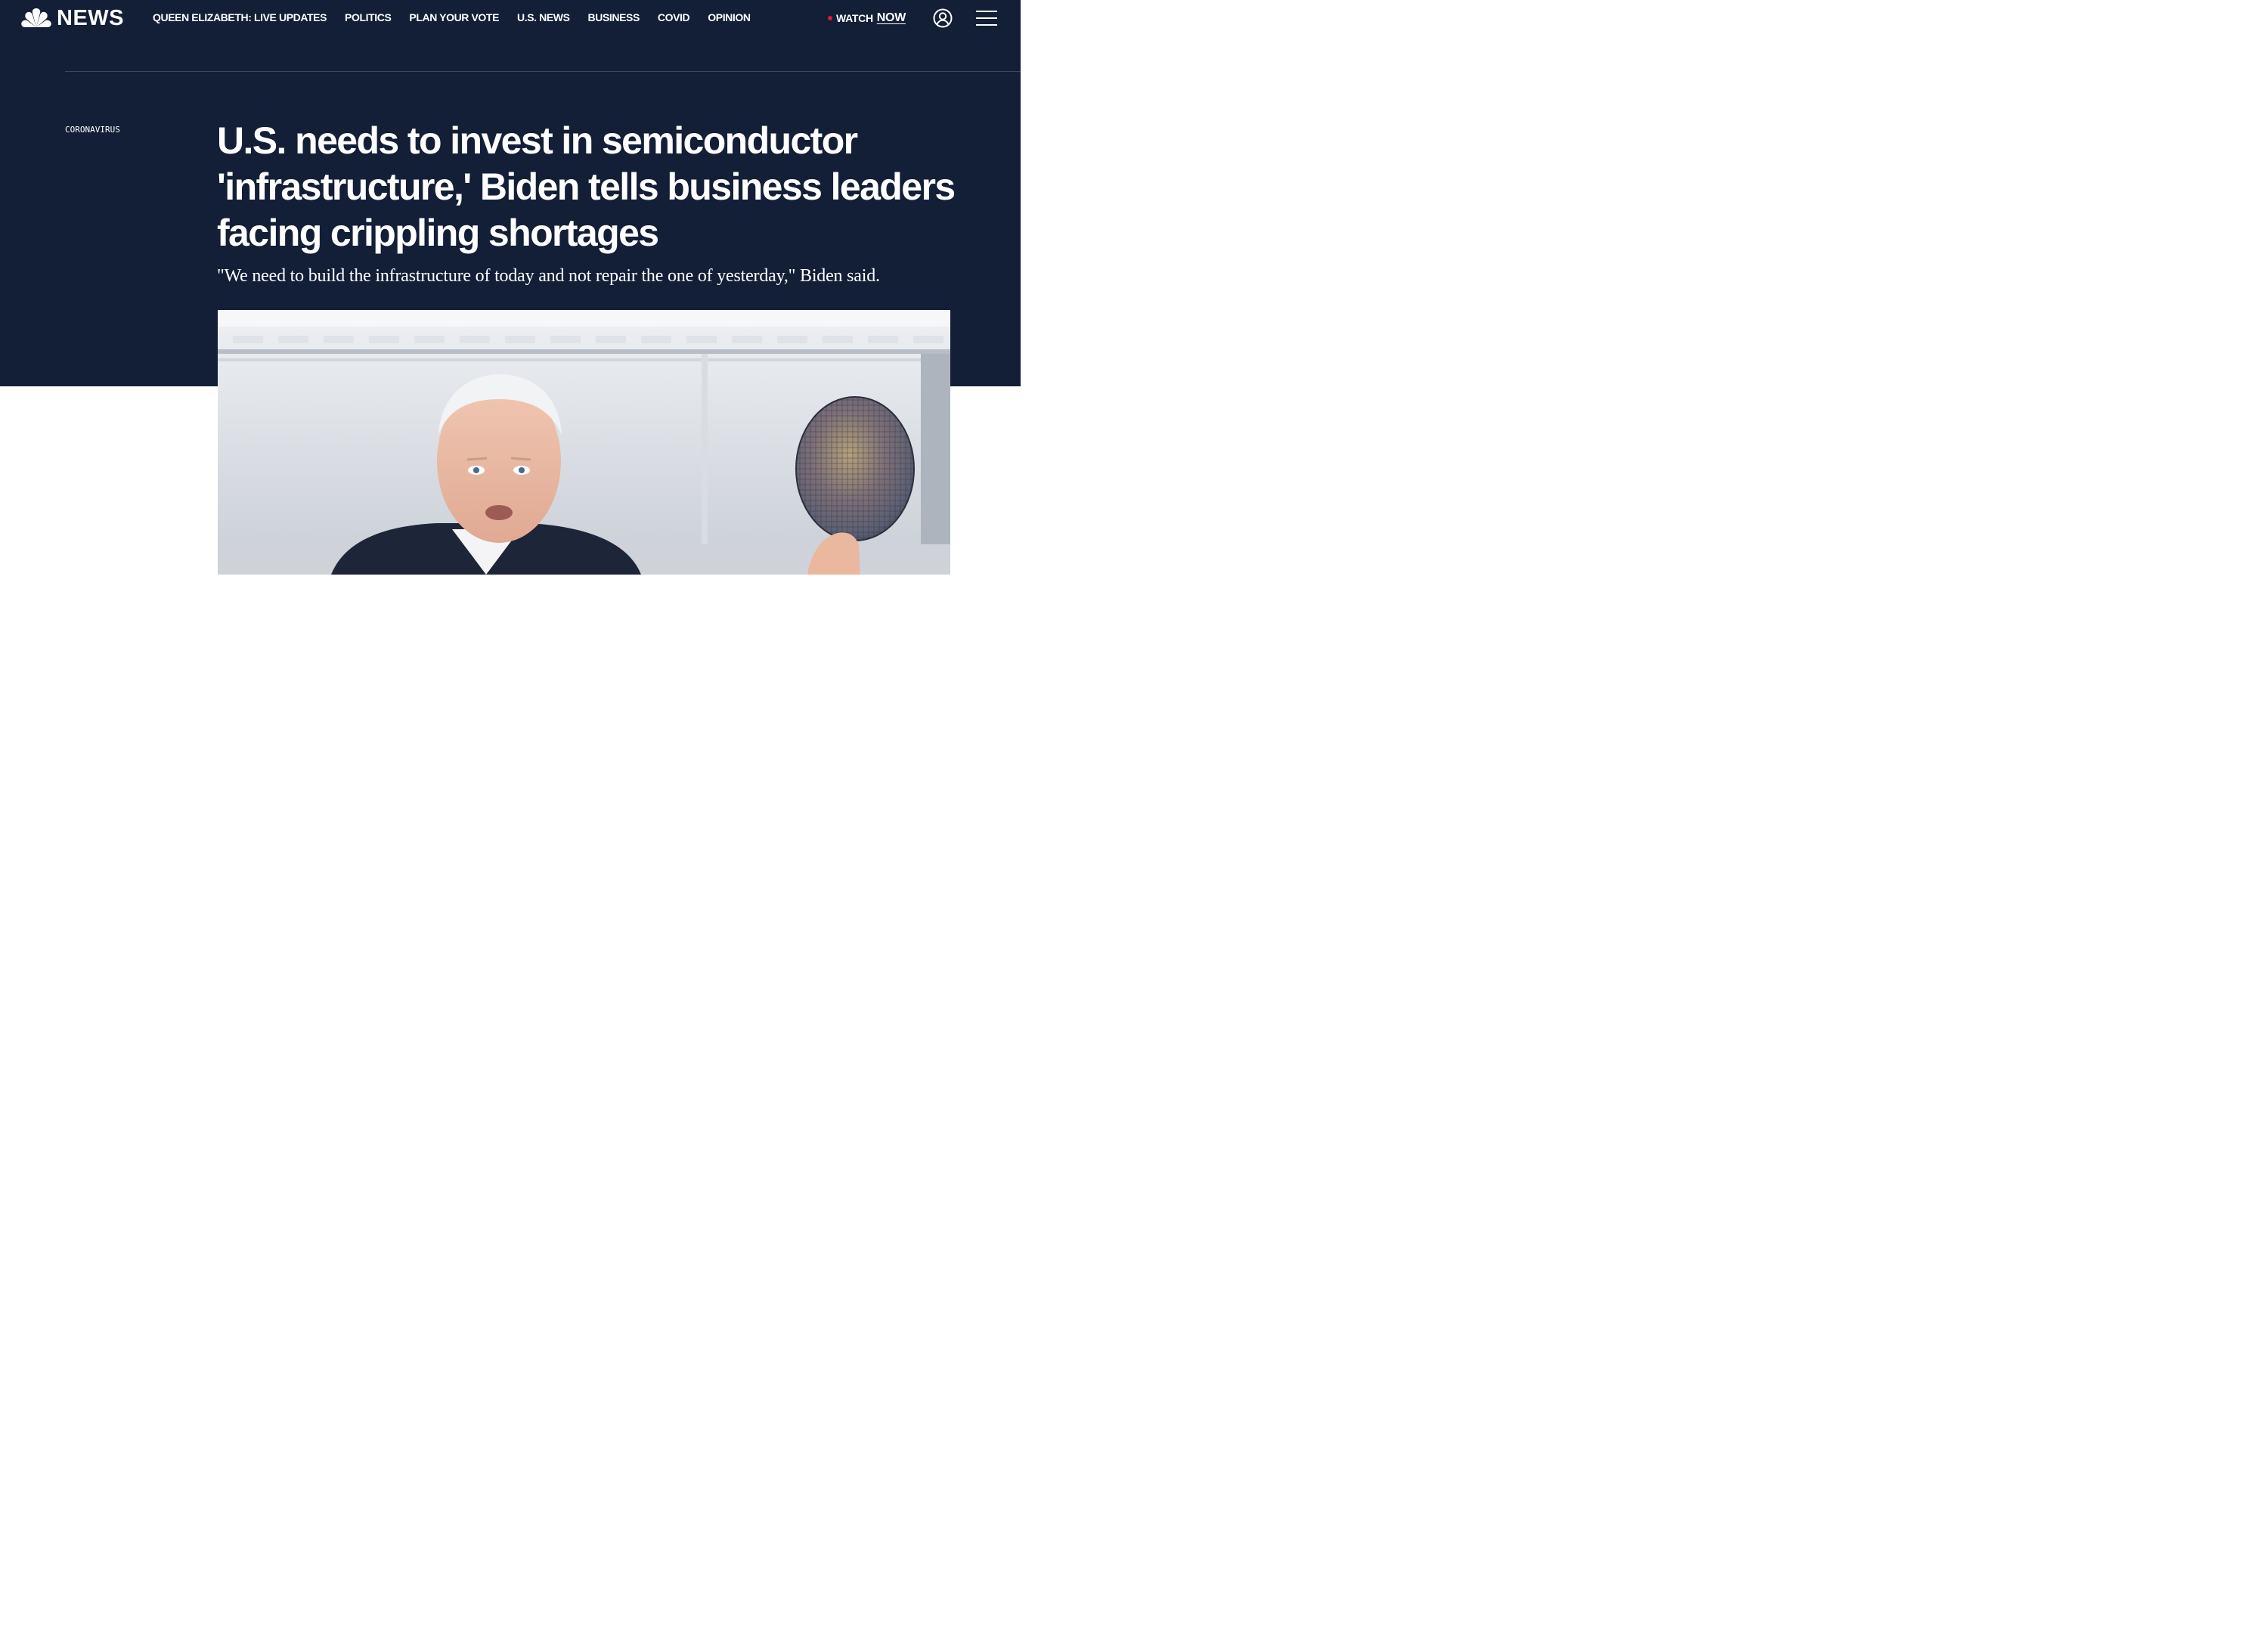 This screenshot has width=2268, height=1633. What do you see at coordinates (36, 17) in the screenshot?
I see `nbc-peacock-icon` at bounding box center [36, 17].